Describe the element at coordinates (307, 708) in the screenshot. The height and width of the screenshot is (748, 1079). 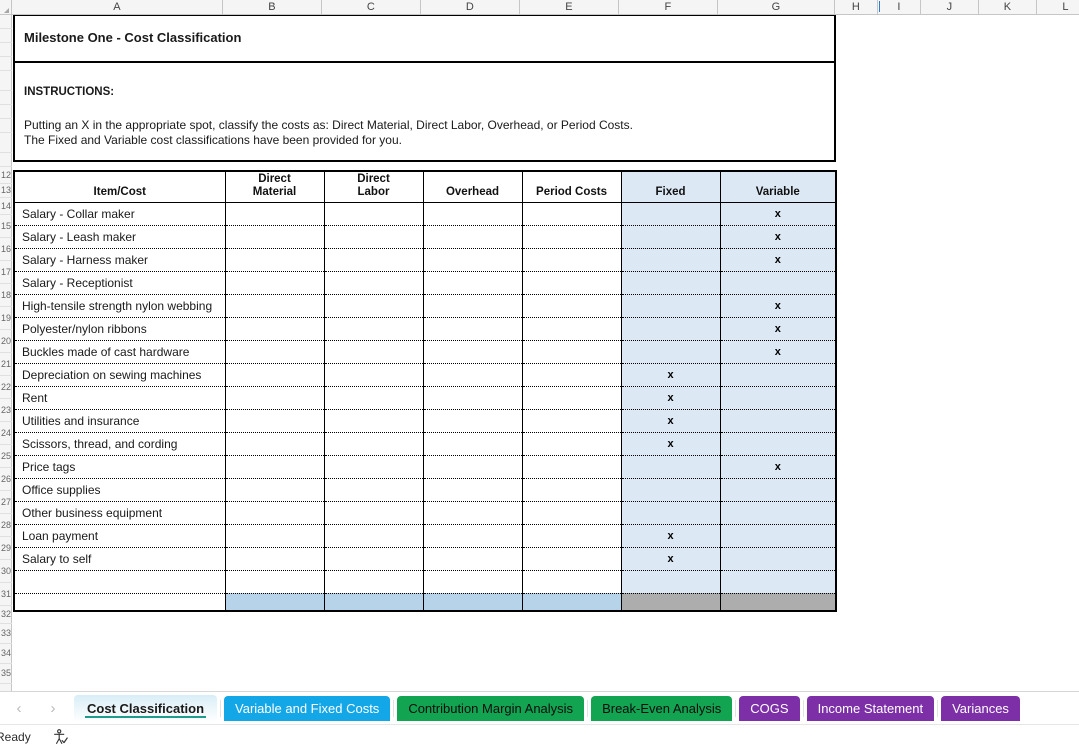
I see `sheet-tab-variable-and-fixed-costs: Variable and Fixed Costs` at that location.